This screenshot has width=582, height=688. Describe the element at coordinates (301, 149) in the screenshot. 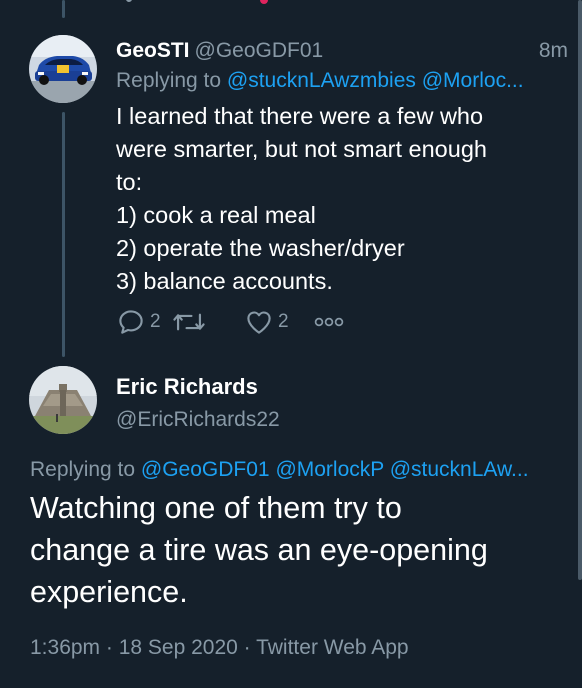

I see `tweet-text-line: were smarter, but not smart enough` at that location.